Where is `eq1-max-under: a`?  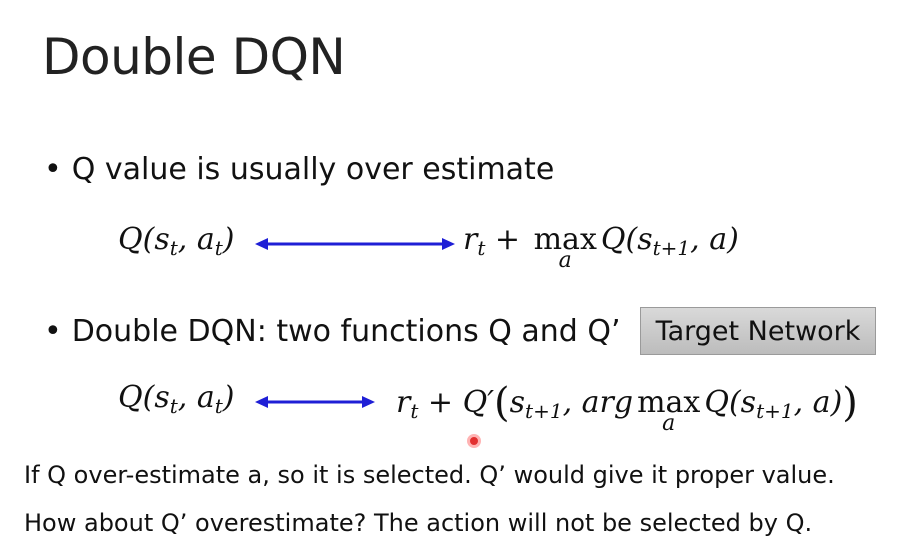
eq1-max-under: a is located at coordinates (565, 260).